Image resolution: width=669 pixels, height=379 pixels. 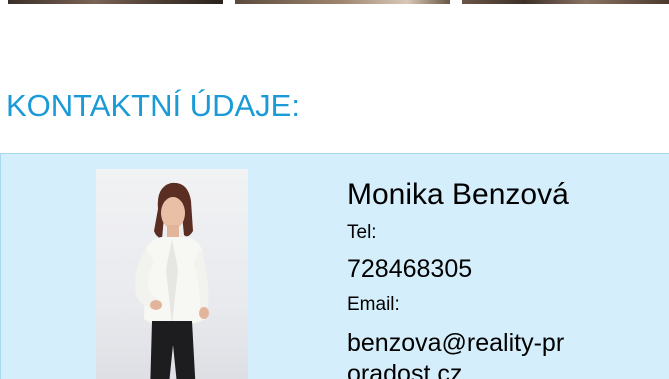 What do you see at coordinates (172, 280) in the screenshot?
I see `agent-portrait-image` at bounding box center [172, 280].